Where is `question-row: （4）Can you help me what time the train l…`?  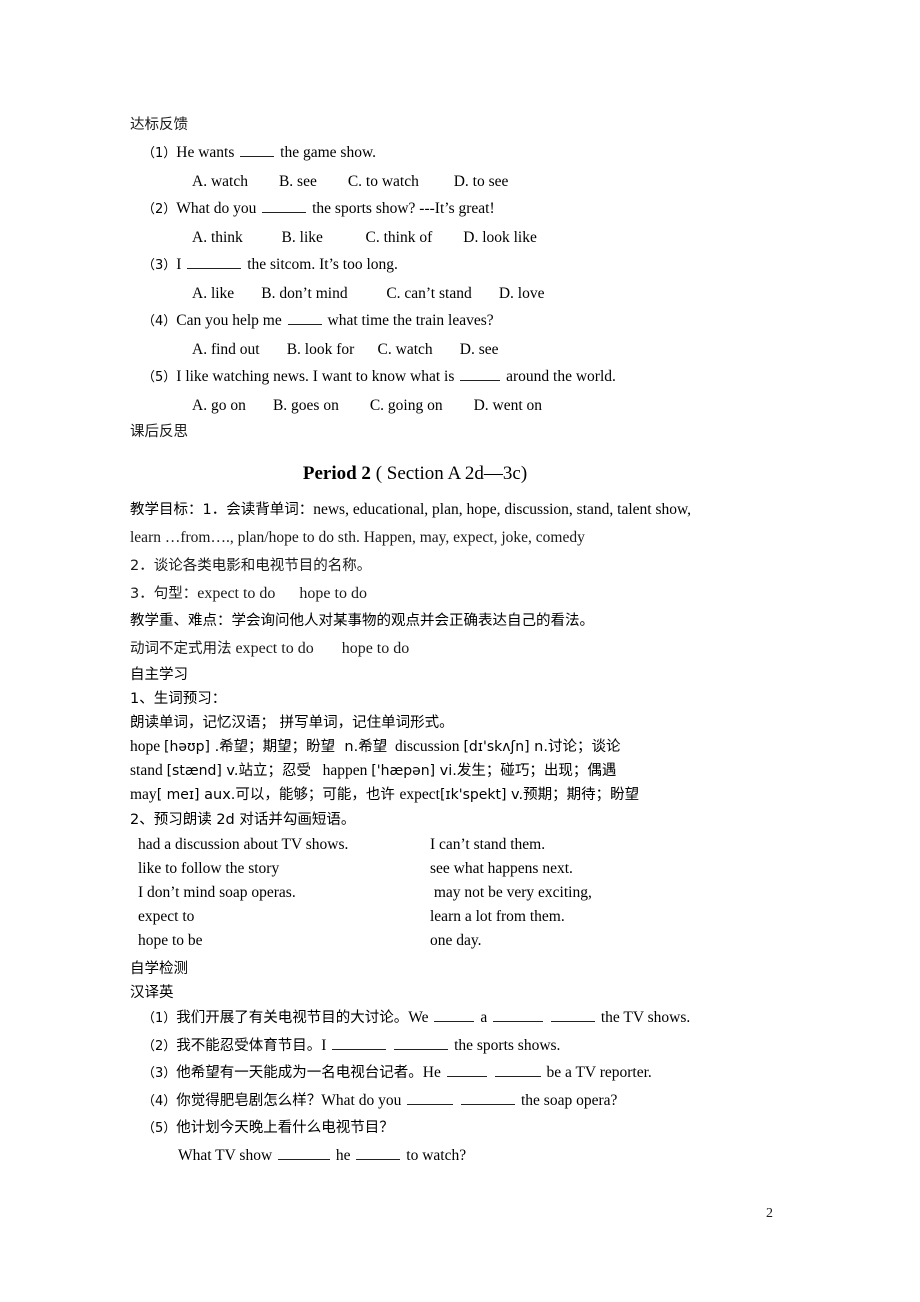 question-row: （4）Can you help me what time the train l… is located at coordinates (460, 321).